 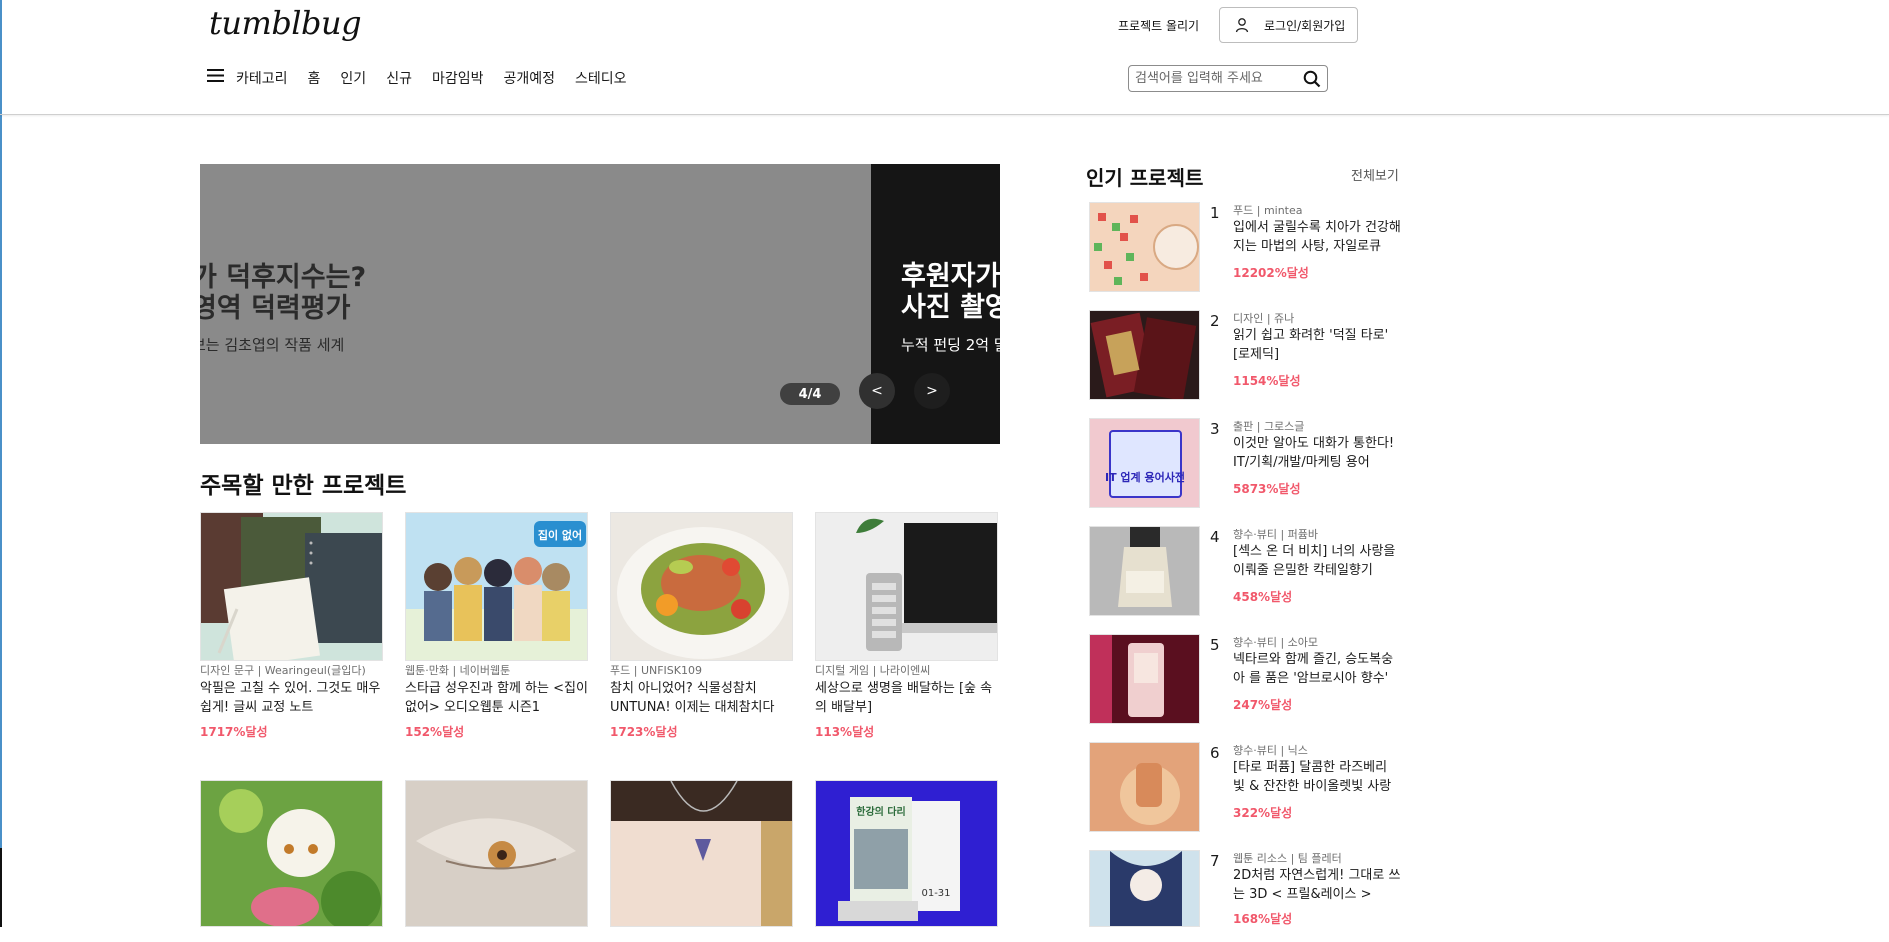 I want to click on project-card: 한강의 다리 01-31, so click(x=906, y=853).